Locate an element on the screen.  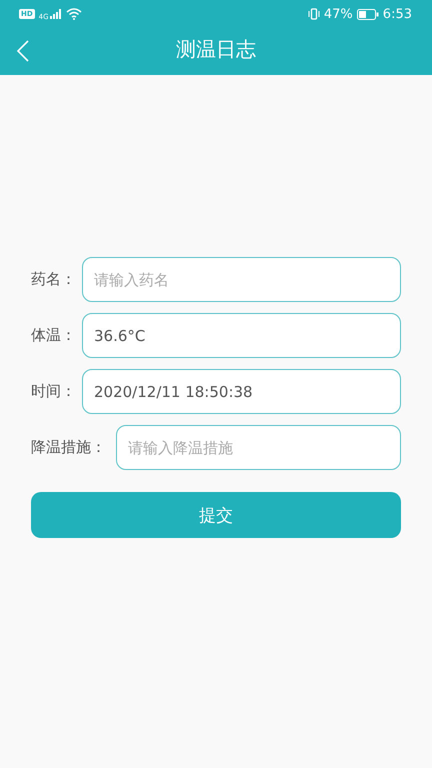
vibrate-icon is located at coordinates (314, 14).